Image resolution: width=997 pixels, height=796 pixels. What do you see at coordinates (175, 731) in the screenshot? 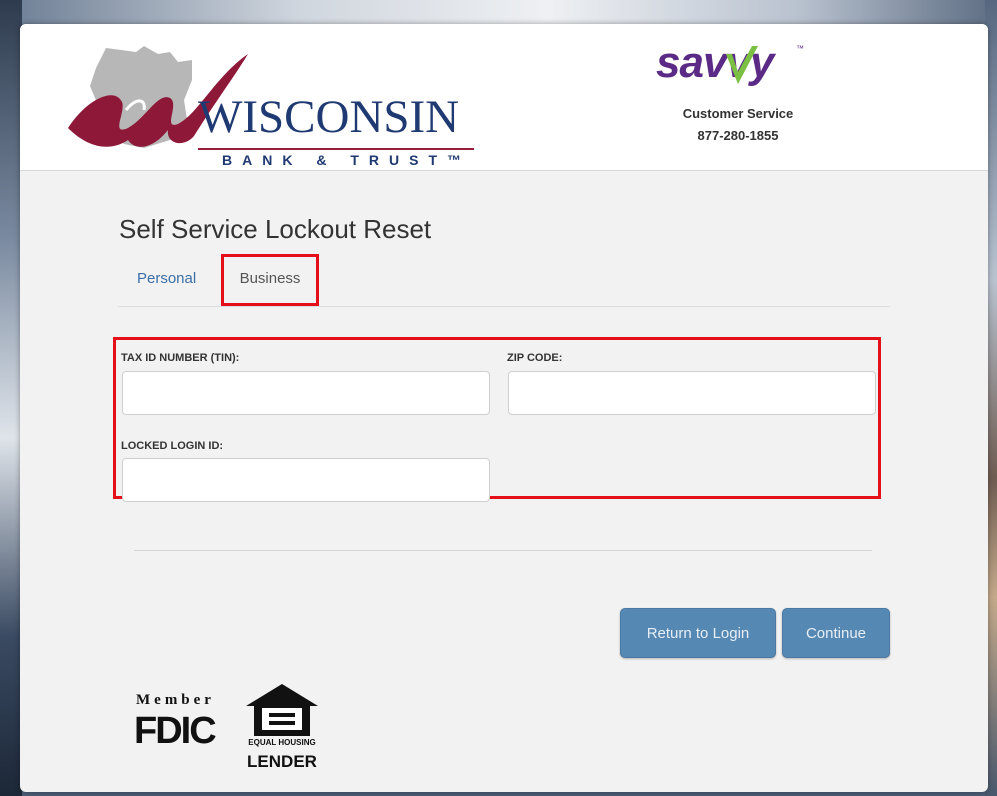
I see `fdic-text: FDIC` at bounding box center [175, 731].